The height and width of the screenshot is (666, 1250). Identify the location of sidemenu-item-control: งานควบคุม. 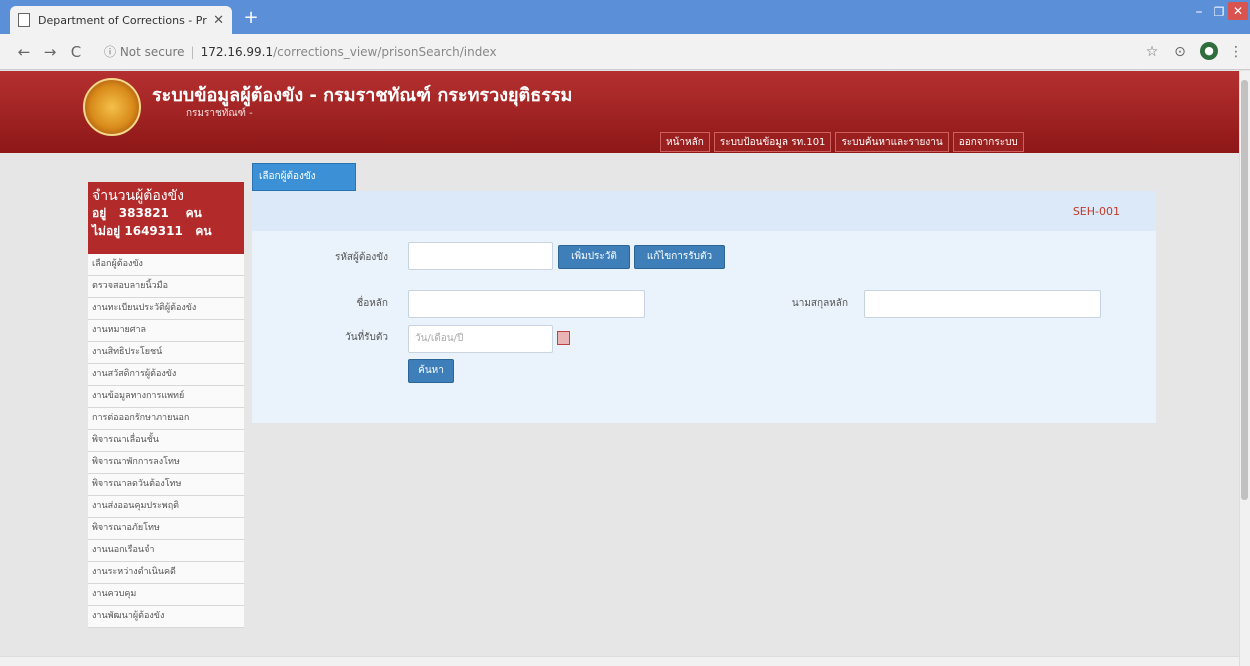
(166, 595).